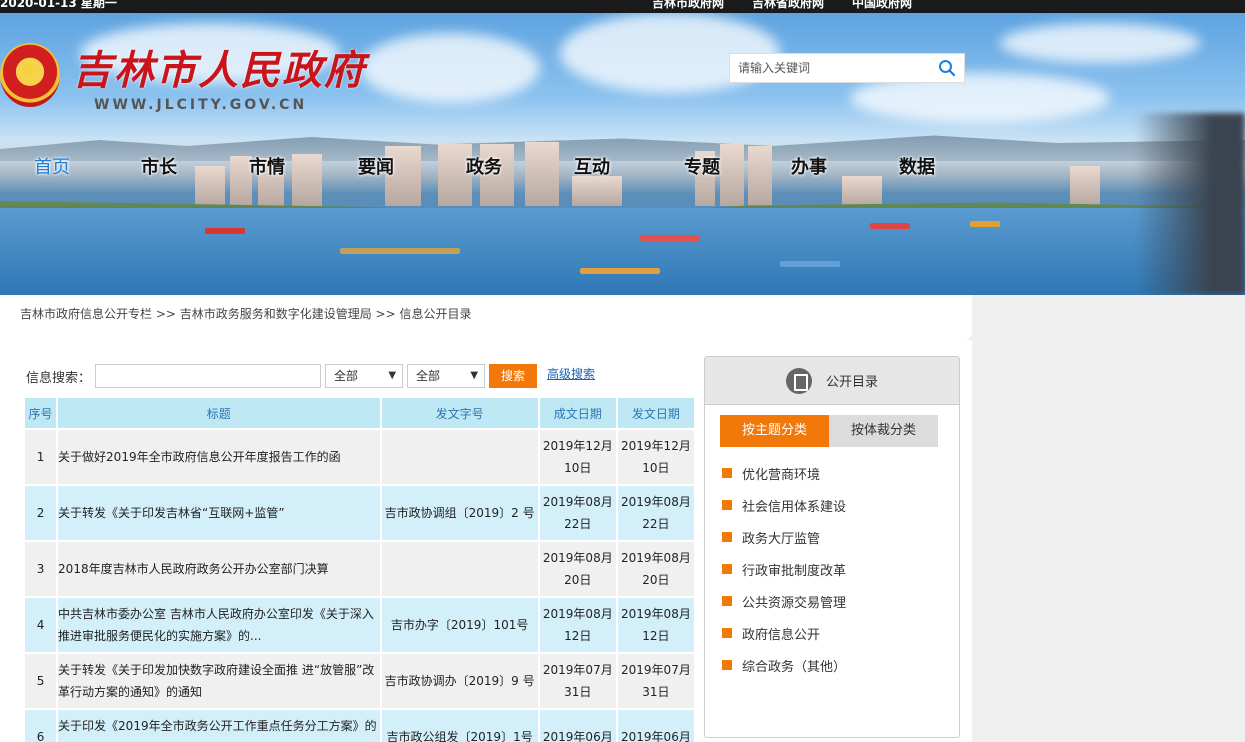 The image size is (1245, 742). Describe the element at coordinates (446, 376) in the screenshot. I see `type-select: 全部 ▼` at that location.